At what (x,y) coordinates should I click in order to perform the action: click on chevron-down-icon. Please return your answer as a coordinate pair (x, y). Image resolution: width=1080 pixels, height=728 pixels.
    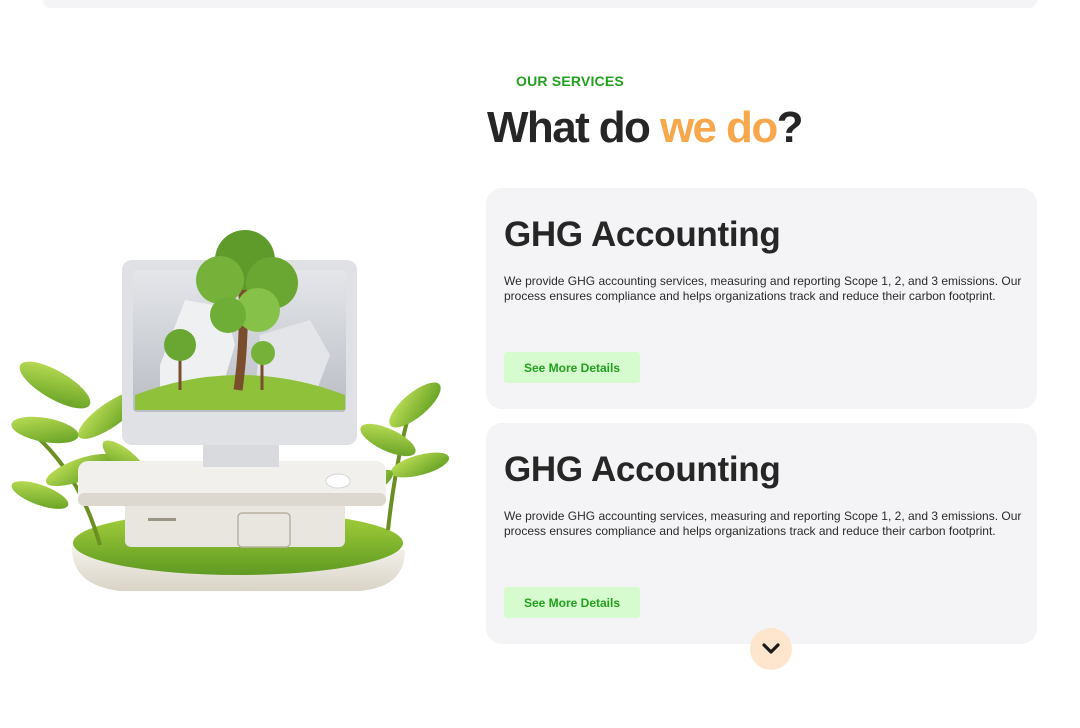
    Looking at the image, I should click on (771, 648).